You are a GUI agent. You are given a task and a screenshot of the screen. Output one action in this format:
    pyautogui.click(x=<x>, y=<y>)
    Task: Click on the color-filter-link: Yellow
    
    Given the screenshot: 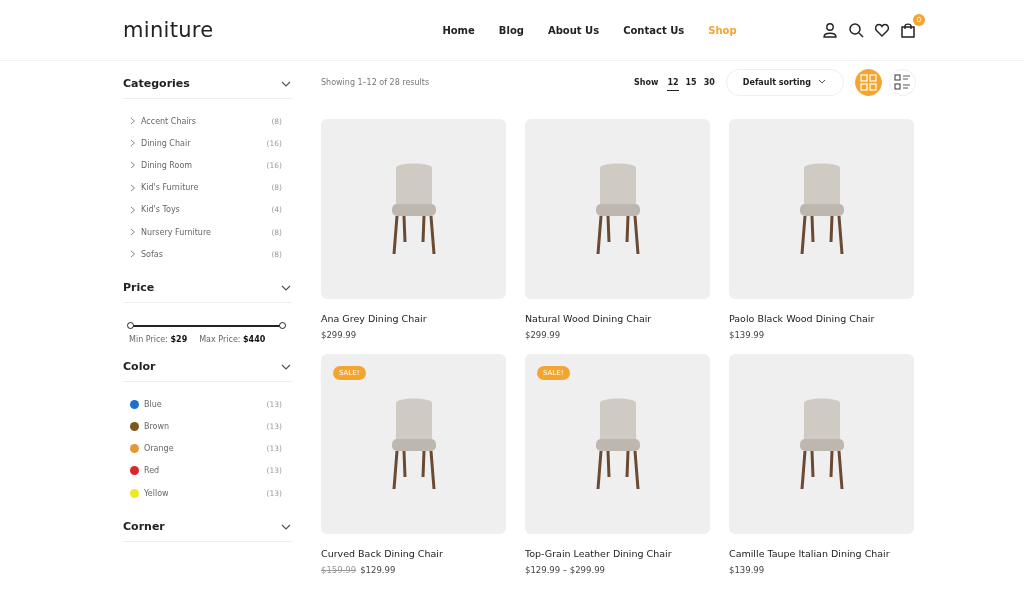 What is the action you would take?
    pyautogui.click(x=156, y=493)
    